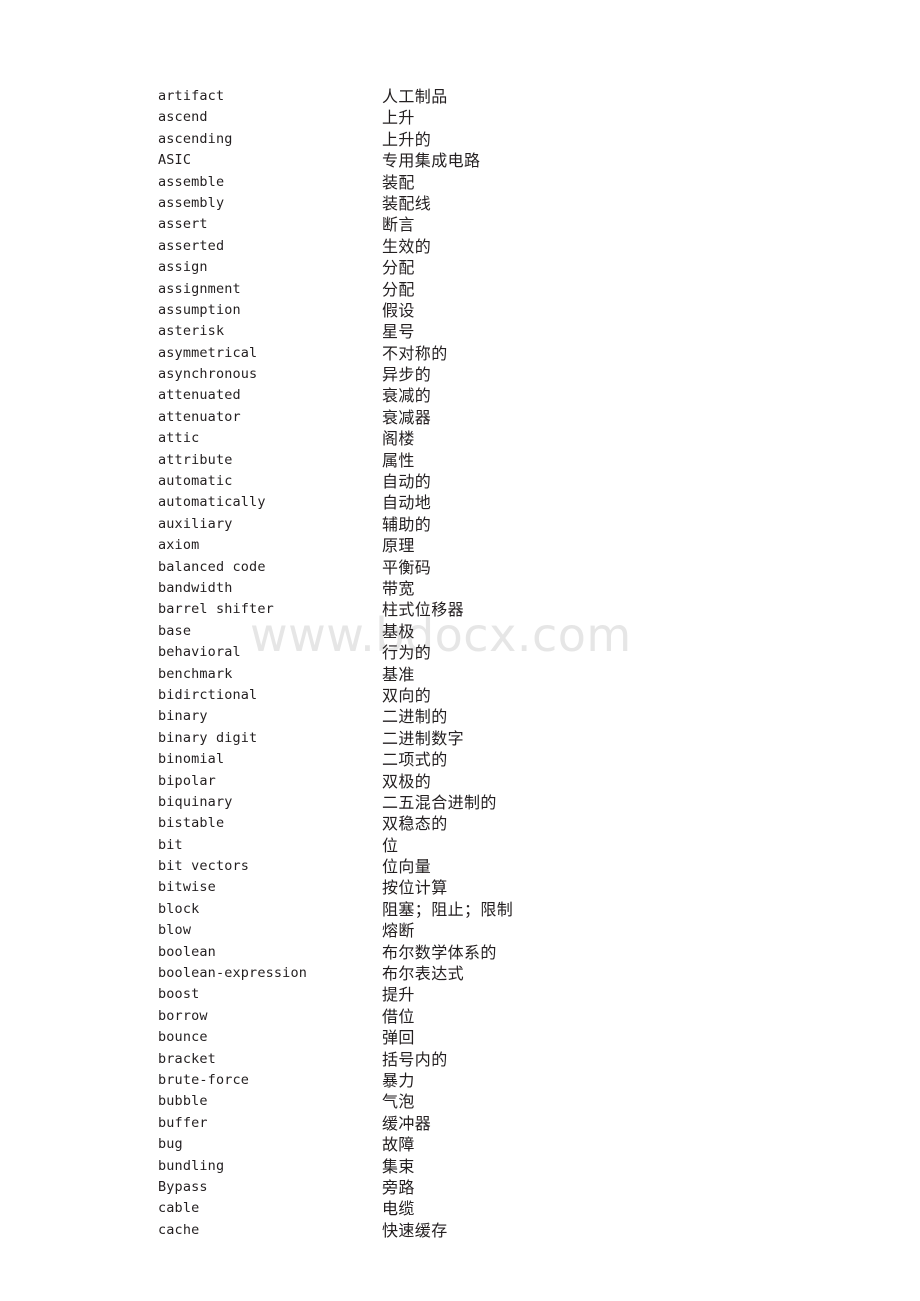  I want to click on glossary-definition: 双向的, so click(407, 695).